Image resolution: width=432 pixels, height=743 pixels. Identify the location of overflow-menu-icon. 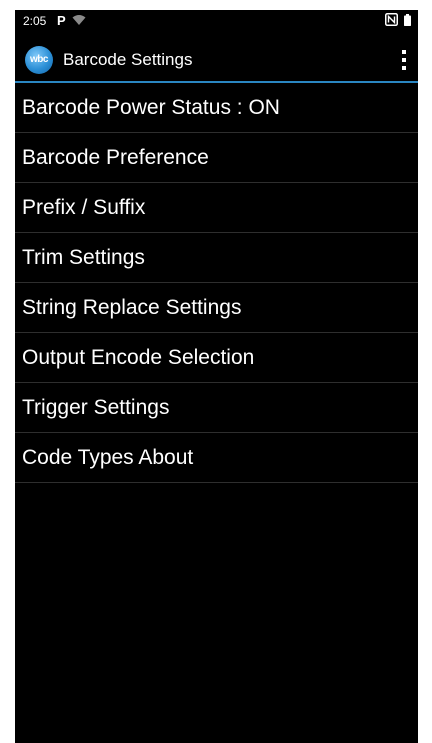
(404, 60).